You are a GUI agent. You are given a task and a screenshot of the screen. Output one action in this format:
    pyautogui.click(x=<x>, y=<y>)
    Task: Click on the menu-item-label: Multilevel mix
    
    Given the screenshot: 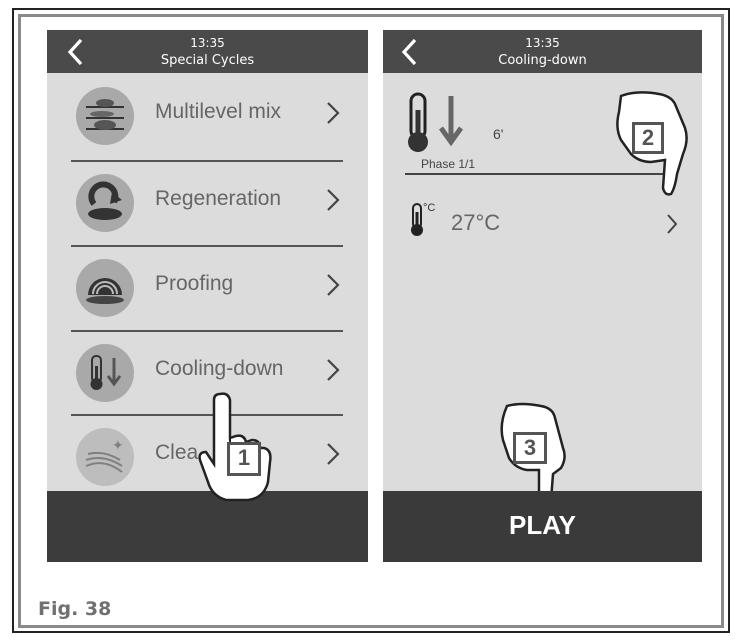 What is the action you would take?
    pyautogui.click(x=218, y=111)
    